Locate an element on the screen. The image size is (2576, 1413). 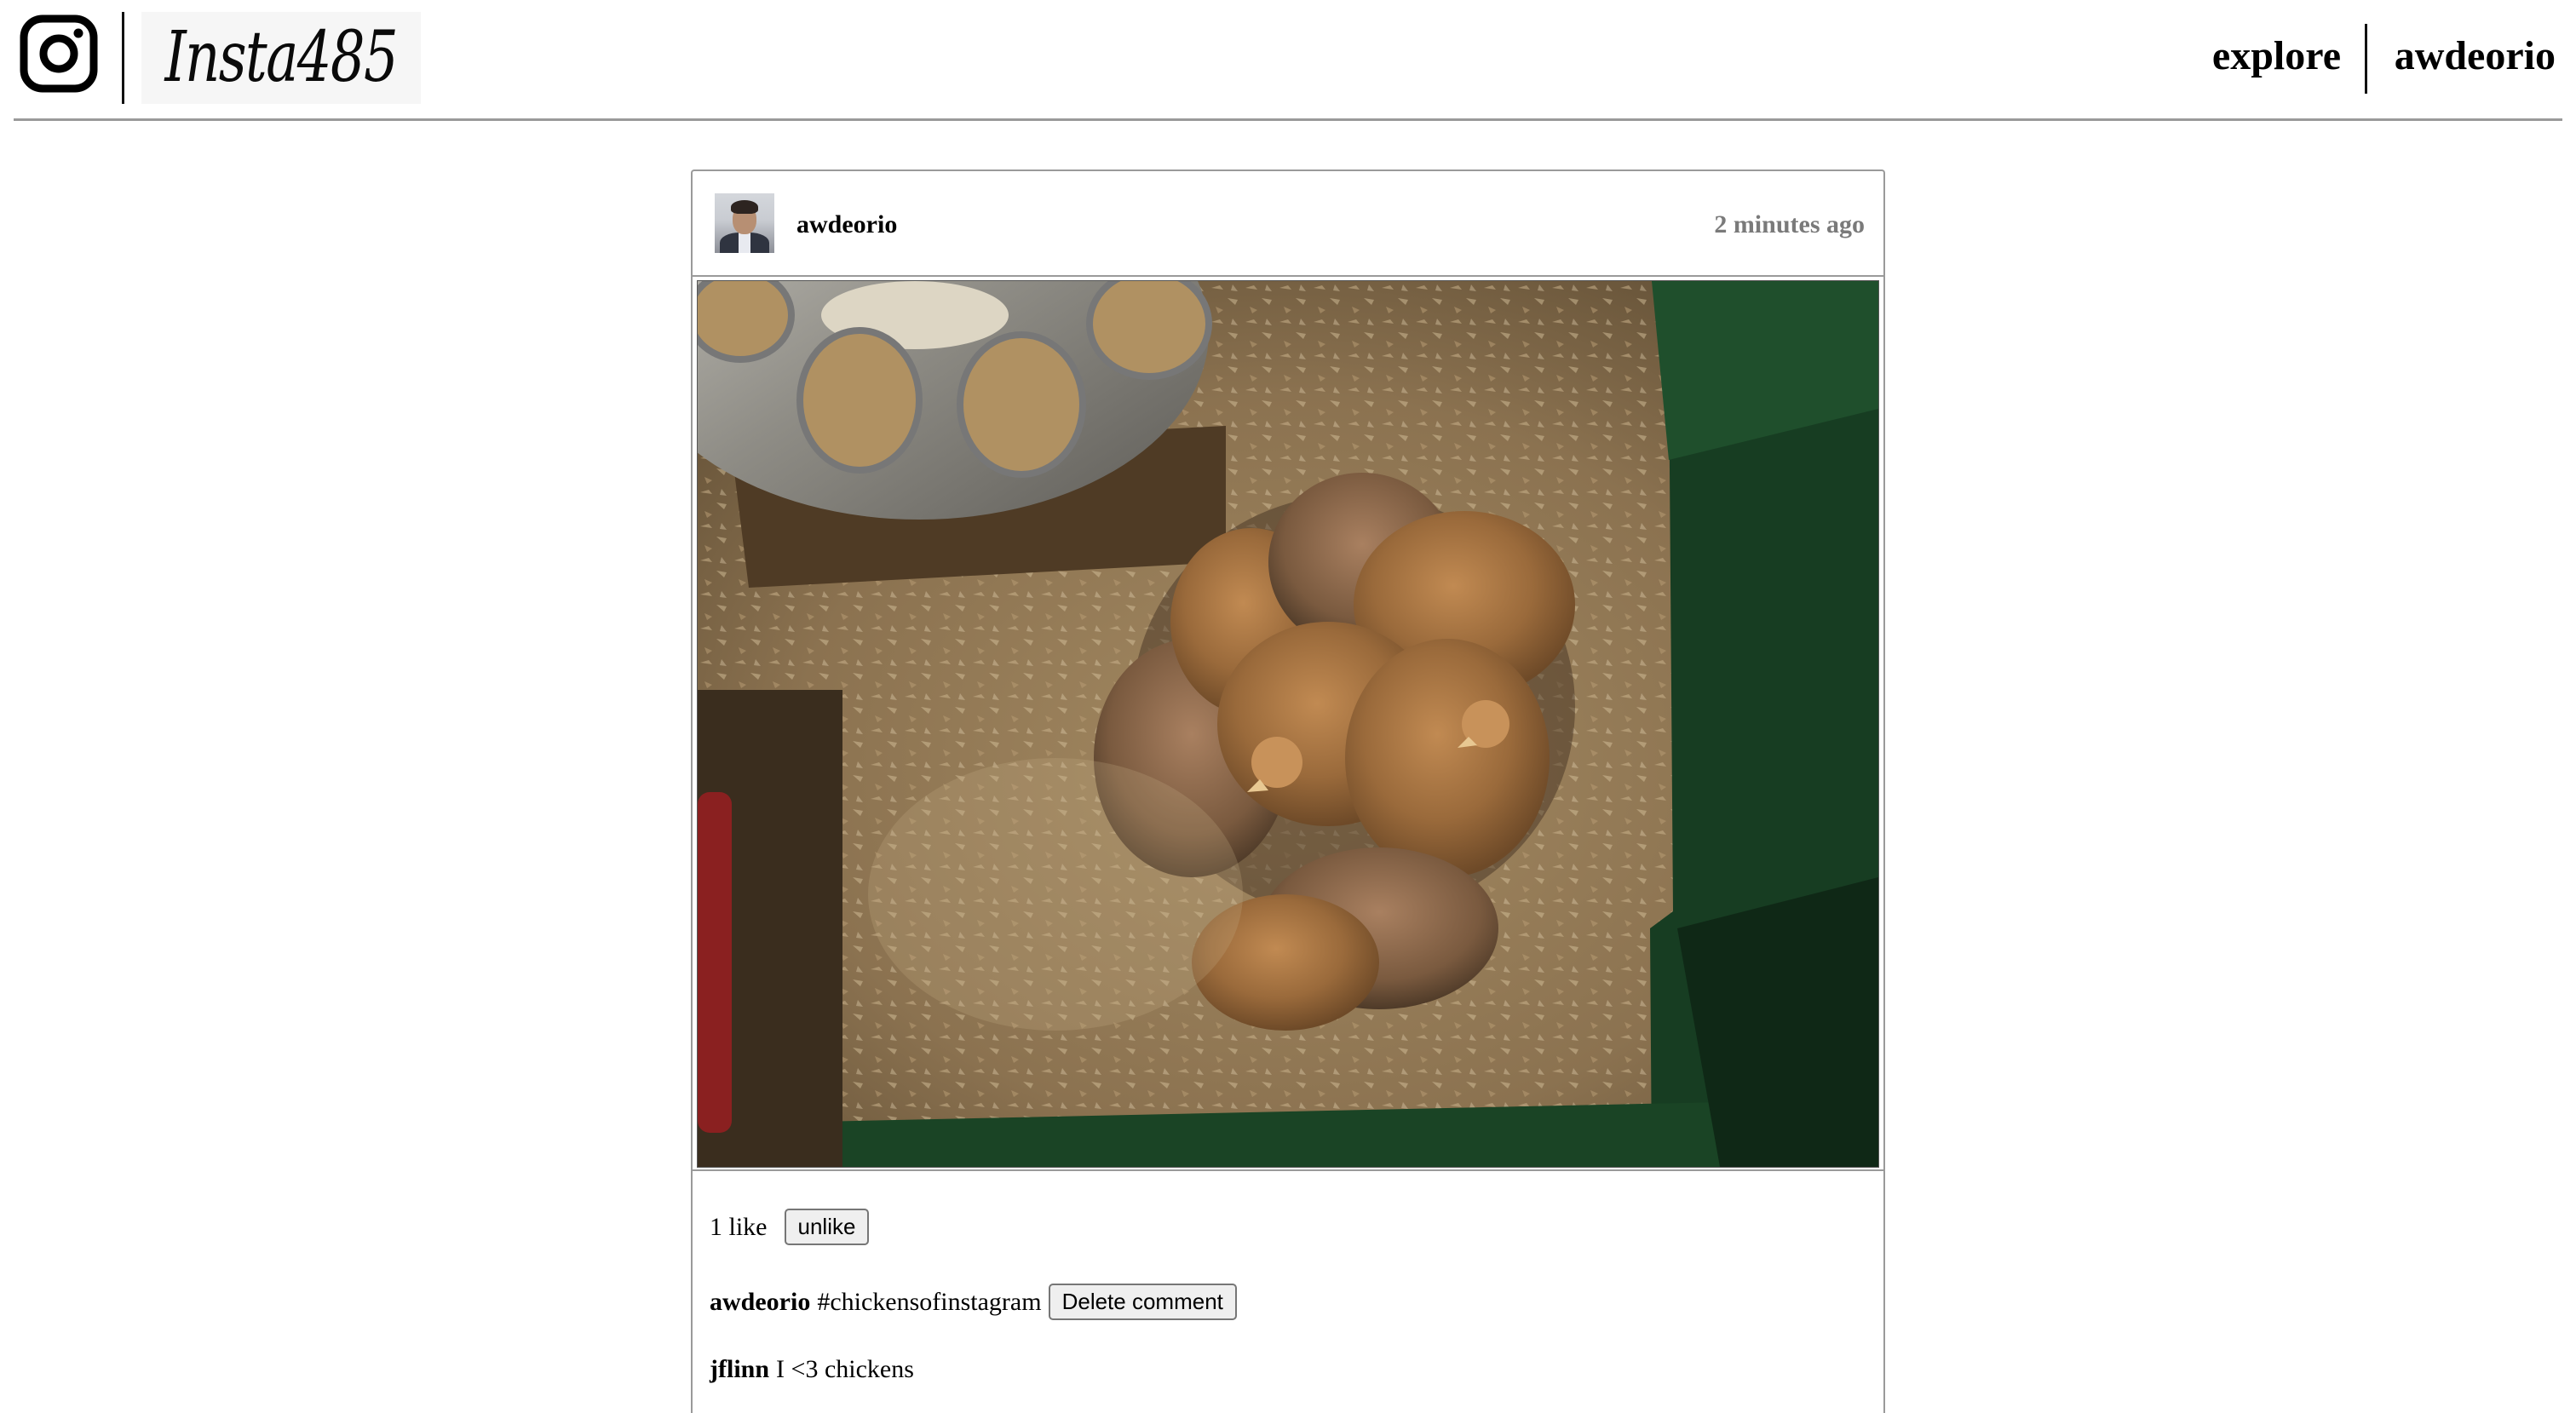
instagram-camera-icon is located at coordinates (59, 54).